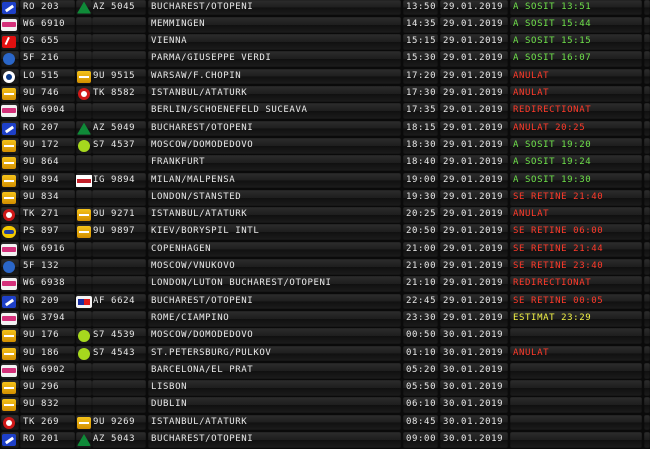  Describe the element at coordinates (274, 76) in the screenshot. I see `origin-city: WARSAW/F.CHOPIN` at that location.